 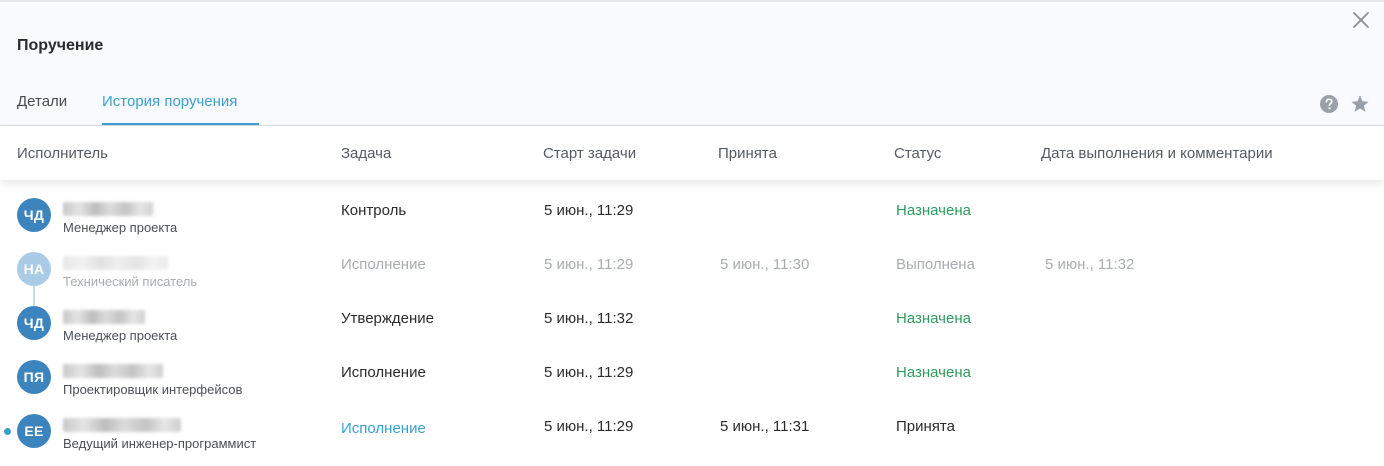 What do you see at coordinates (34, 269) in the screenshot?
I see `avatar: НА` at bounding box center [34, 269].